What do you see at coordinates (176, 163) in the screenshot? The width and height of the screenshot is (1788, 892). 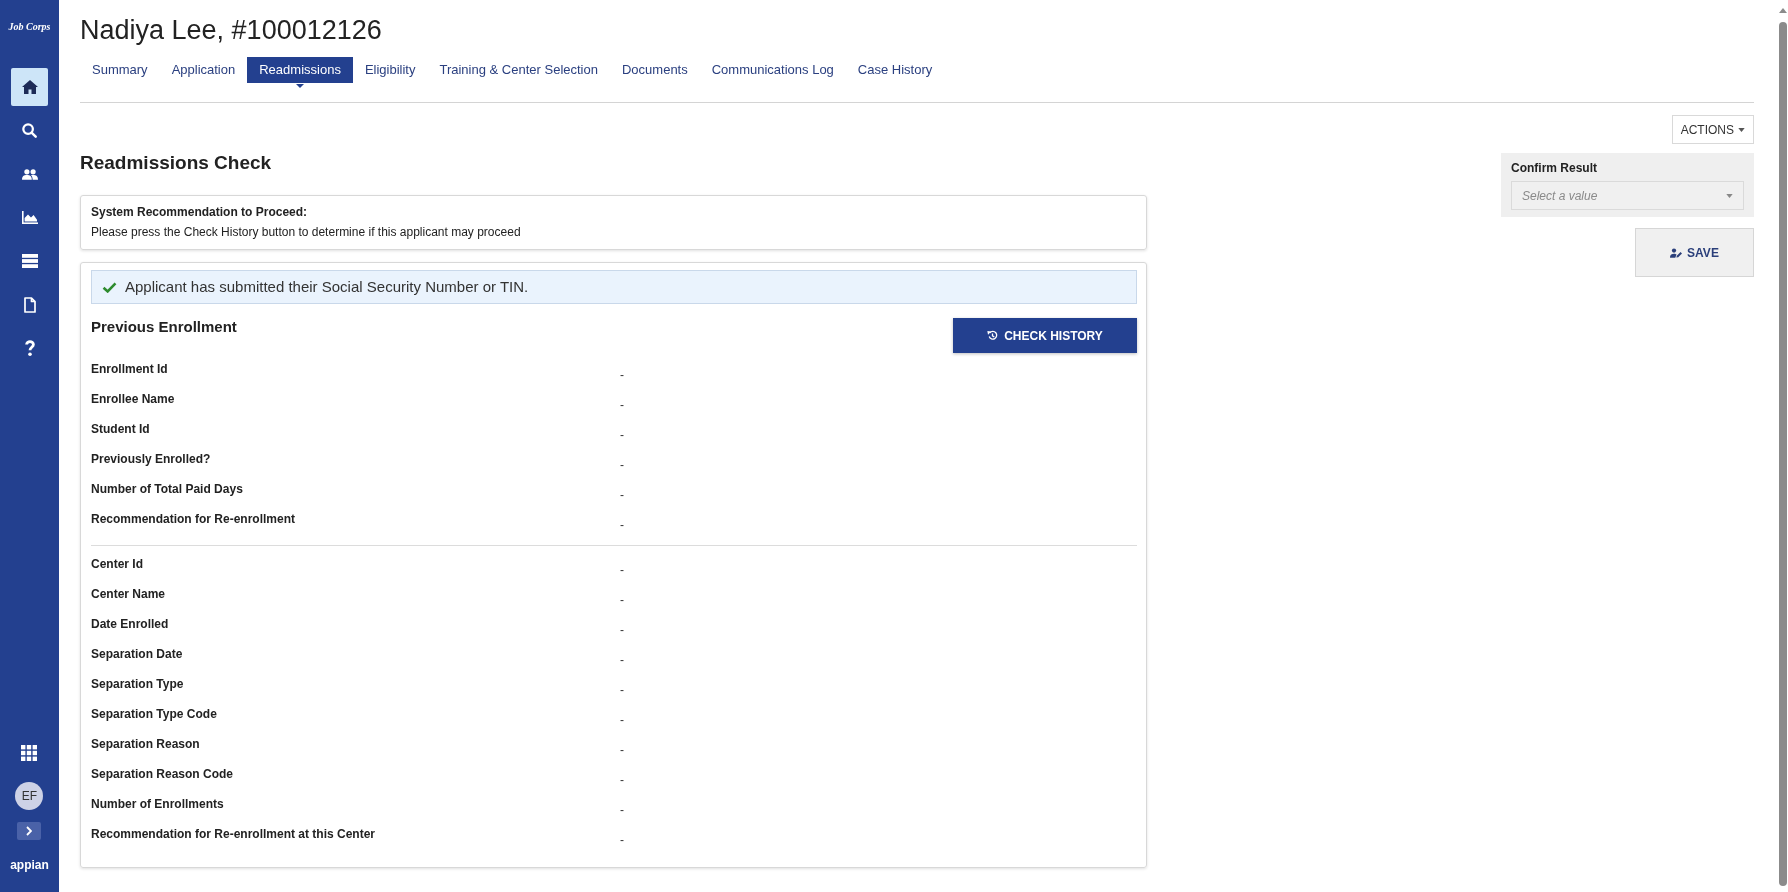 I see `section-title: Readmissions Check` at bounding box center [176, 163].